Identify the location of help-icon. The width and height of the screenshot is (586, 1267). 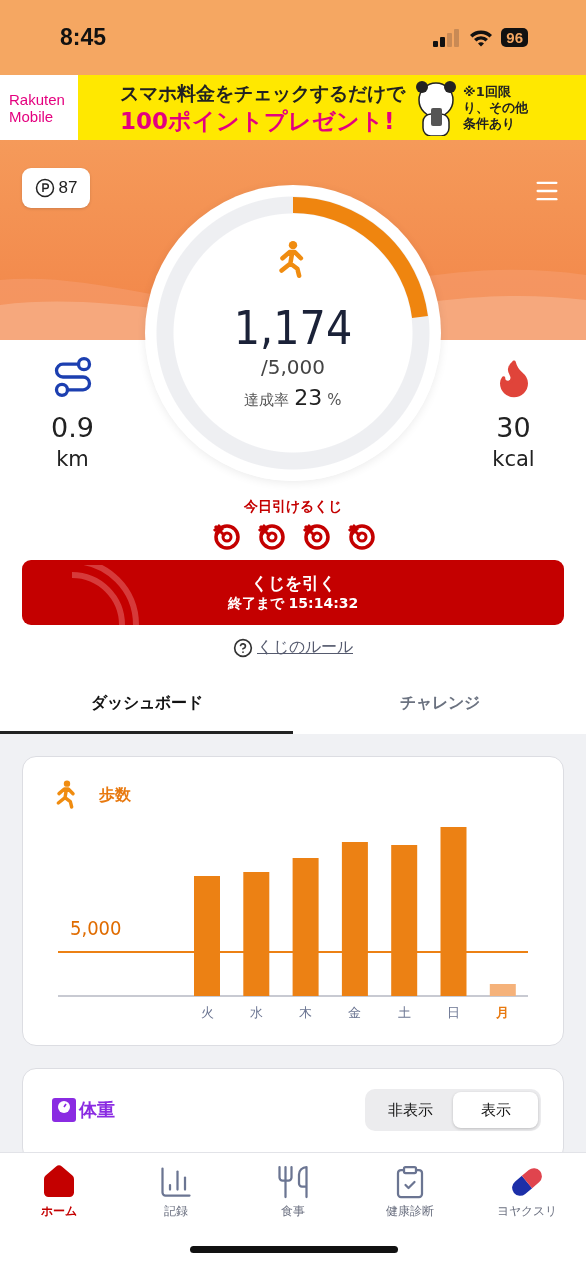
(243, 647).